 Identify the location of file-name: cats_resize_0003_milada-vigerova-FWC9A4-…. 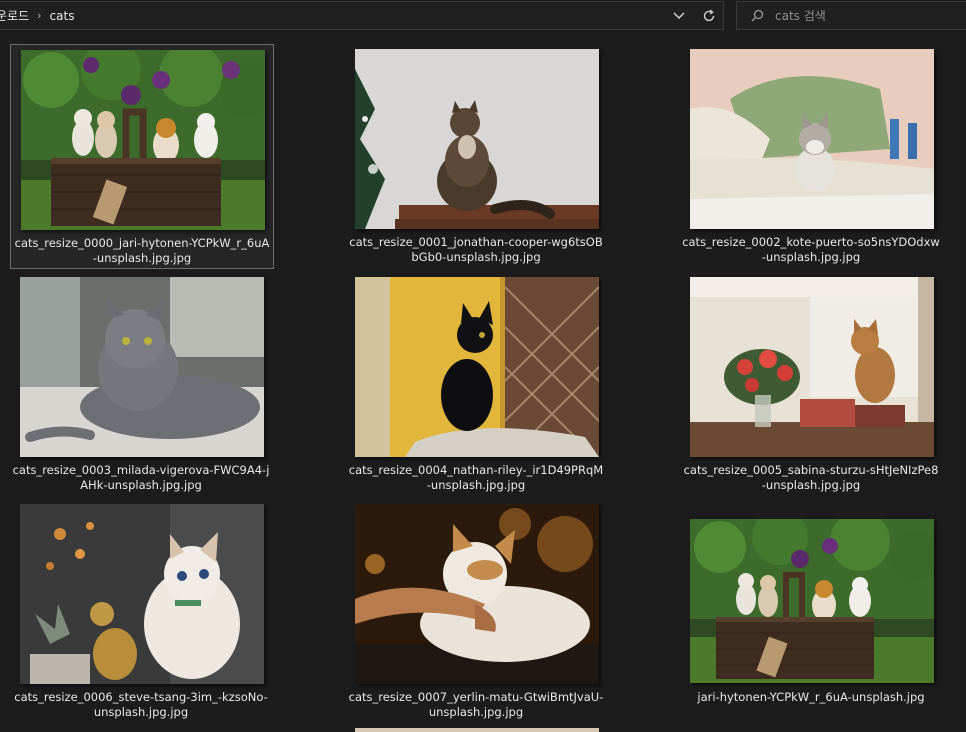
(141, 477).